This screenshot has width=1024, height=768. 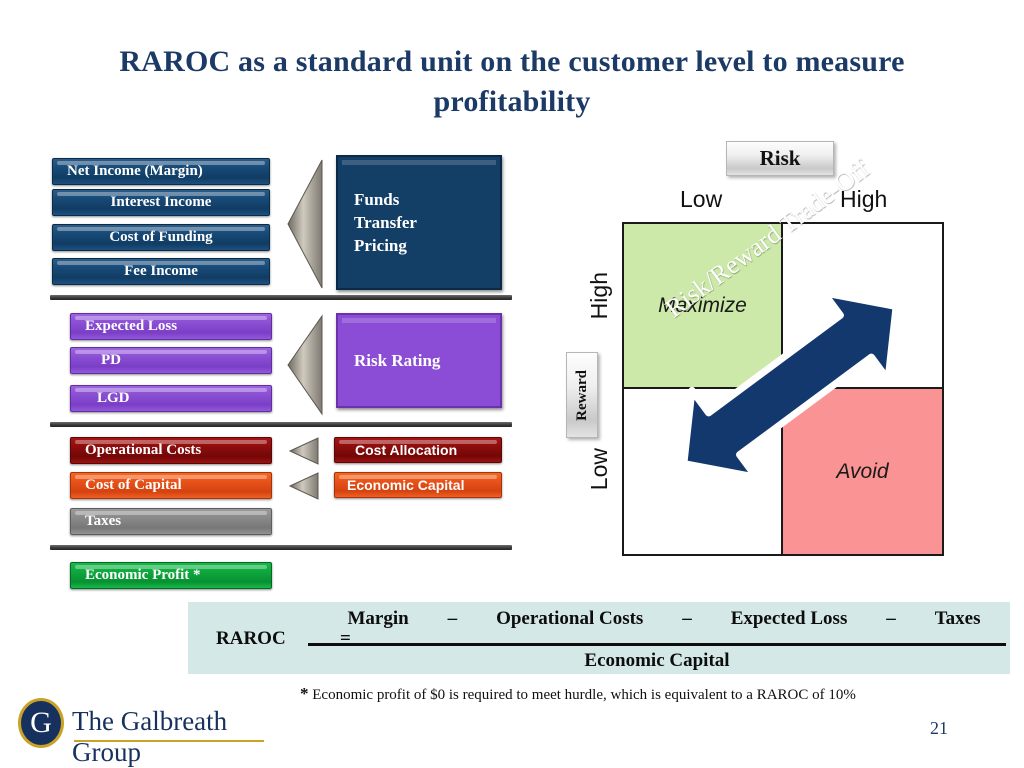 What do you see at coordinates (103, 521) in the screenshot?
I see `box-label: Taxes` at bounding box center [103, 521].